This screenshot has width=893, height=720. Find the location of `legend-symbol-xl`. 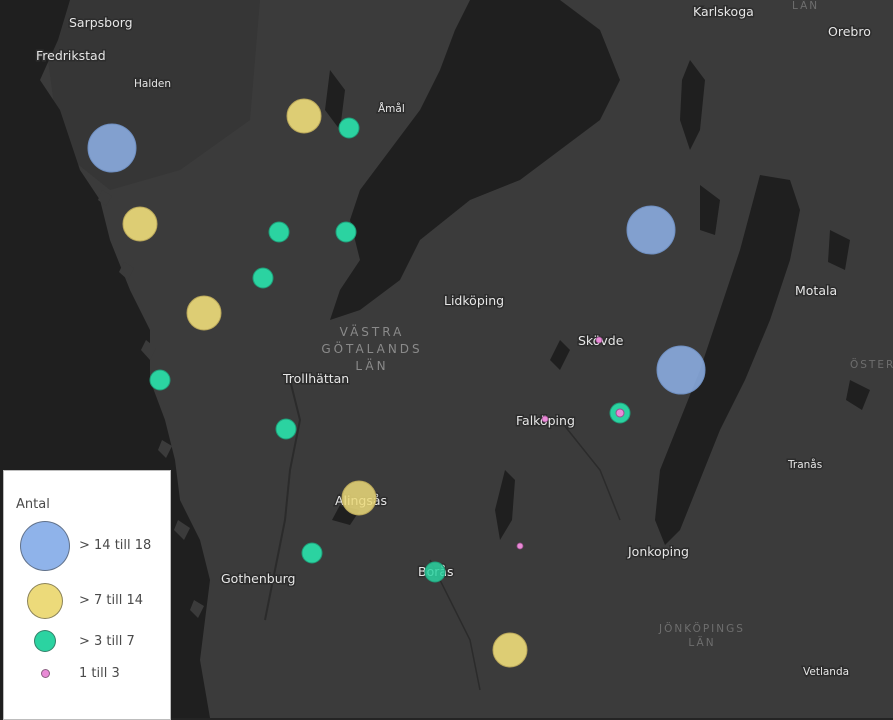

legend-symbol-xl is located at coordinates (45, 546).